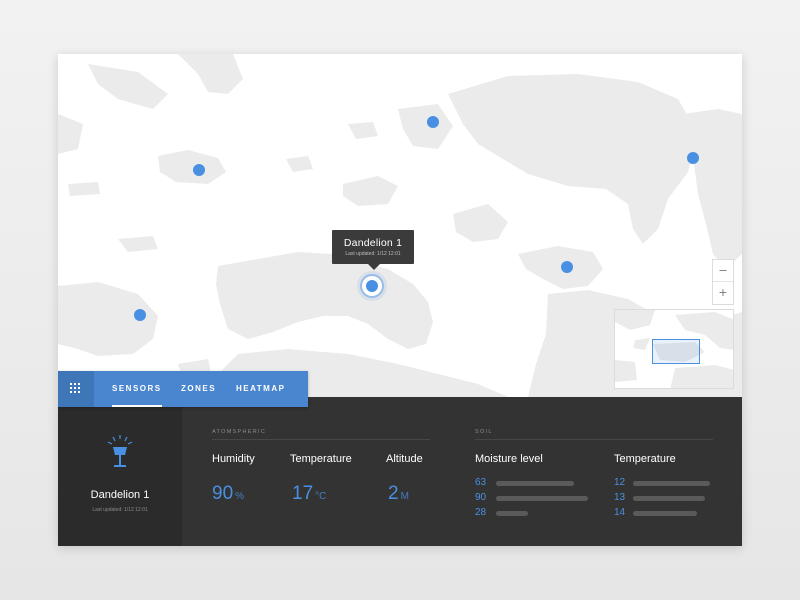 This screenshot has height=600, width=800. What do you see at coordinates (120, 495) in the screenshot?
I see `device-name: Dandelion 1` at bounding box center [120, 495].